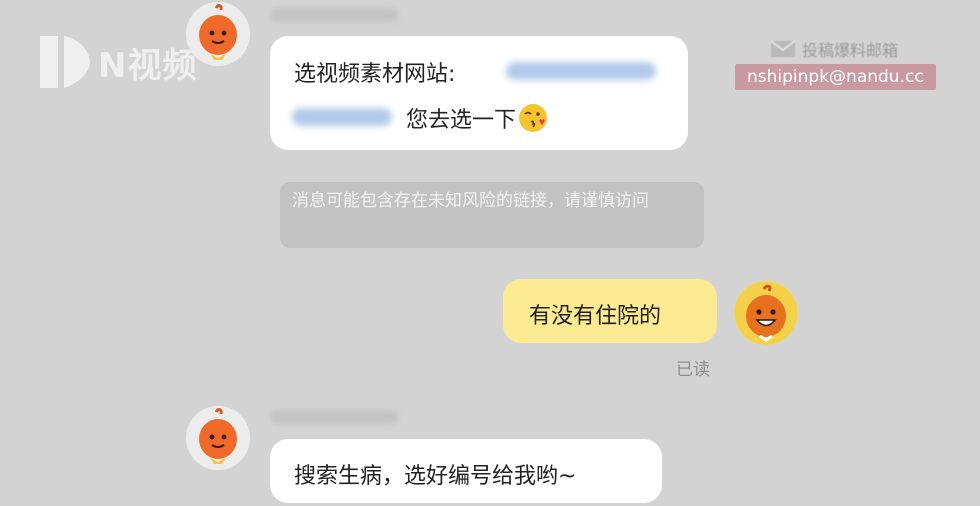  I want to click on n-video-watermark: N视频, so click(116, 62).